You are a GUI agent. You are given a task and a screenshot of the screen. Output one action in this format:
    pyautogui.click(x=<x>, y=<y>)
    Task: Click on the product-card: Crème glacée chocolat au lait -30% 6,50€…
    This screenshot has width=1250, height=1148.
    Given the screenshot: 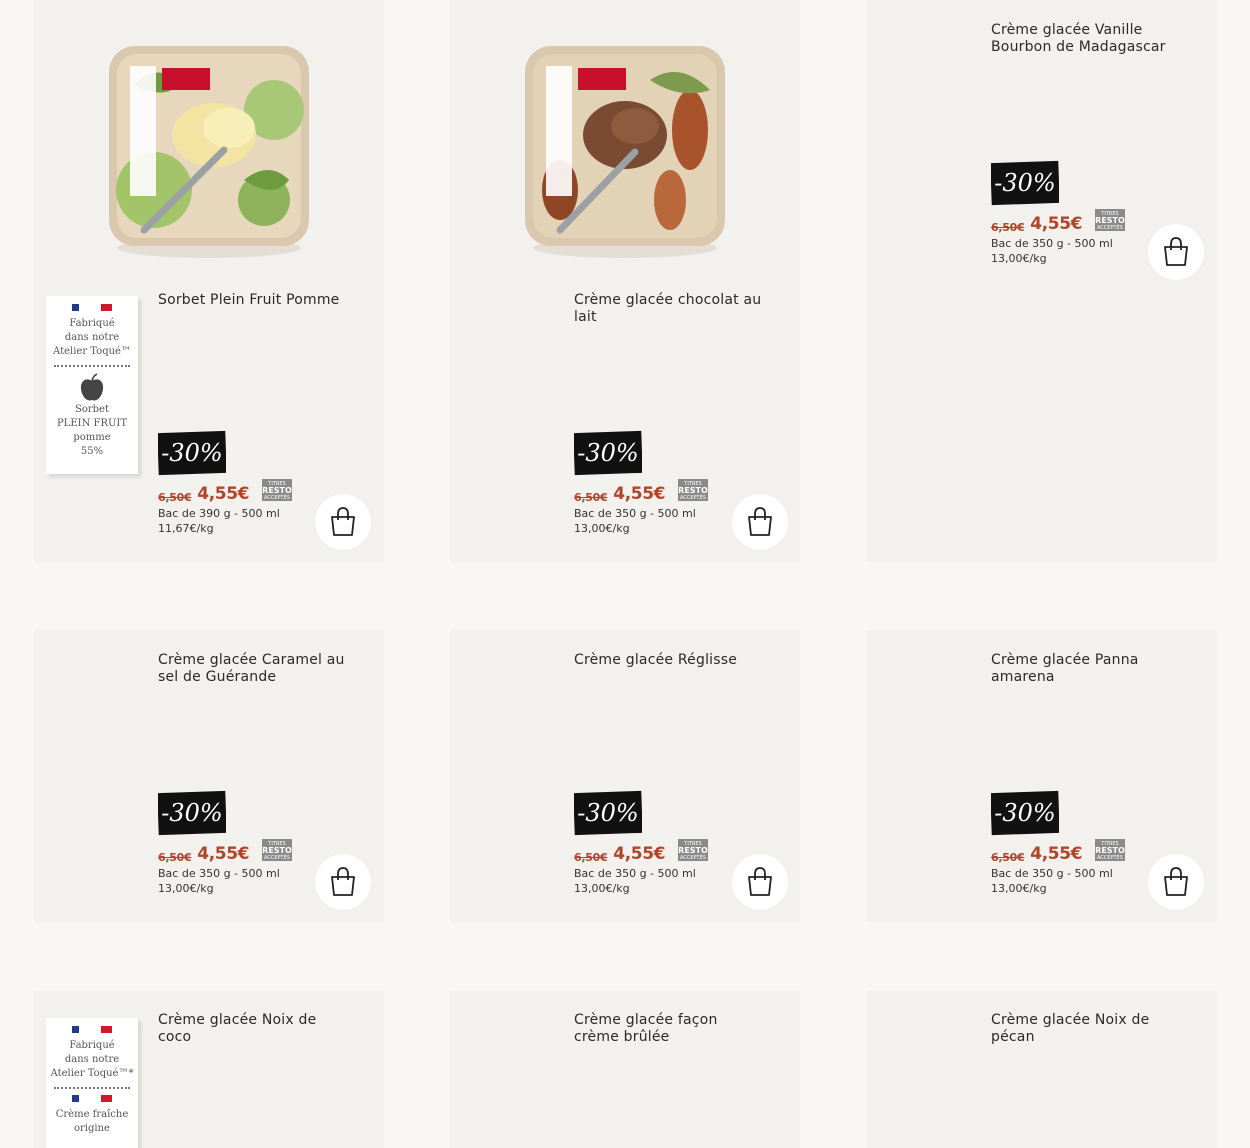 What is the action you would take?
    pyautogui.click(x=625, y=281)
    